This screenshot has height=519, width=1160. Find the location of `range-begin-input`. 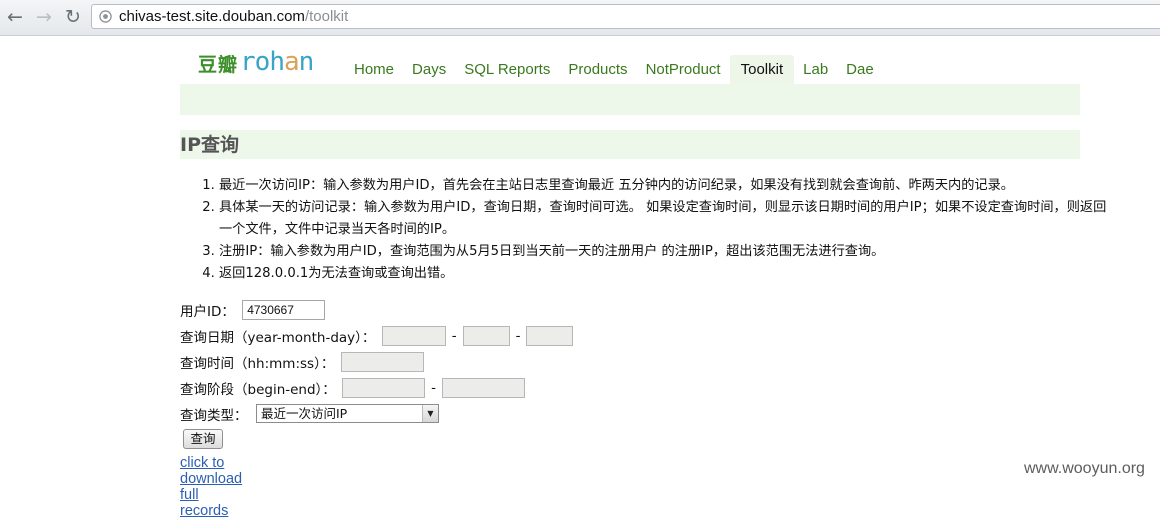

range-begin-input is located at coordinates (384, 388).